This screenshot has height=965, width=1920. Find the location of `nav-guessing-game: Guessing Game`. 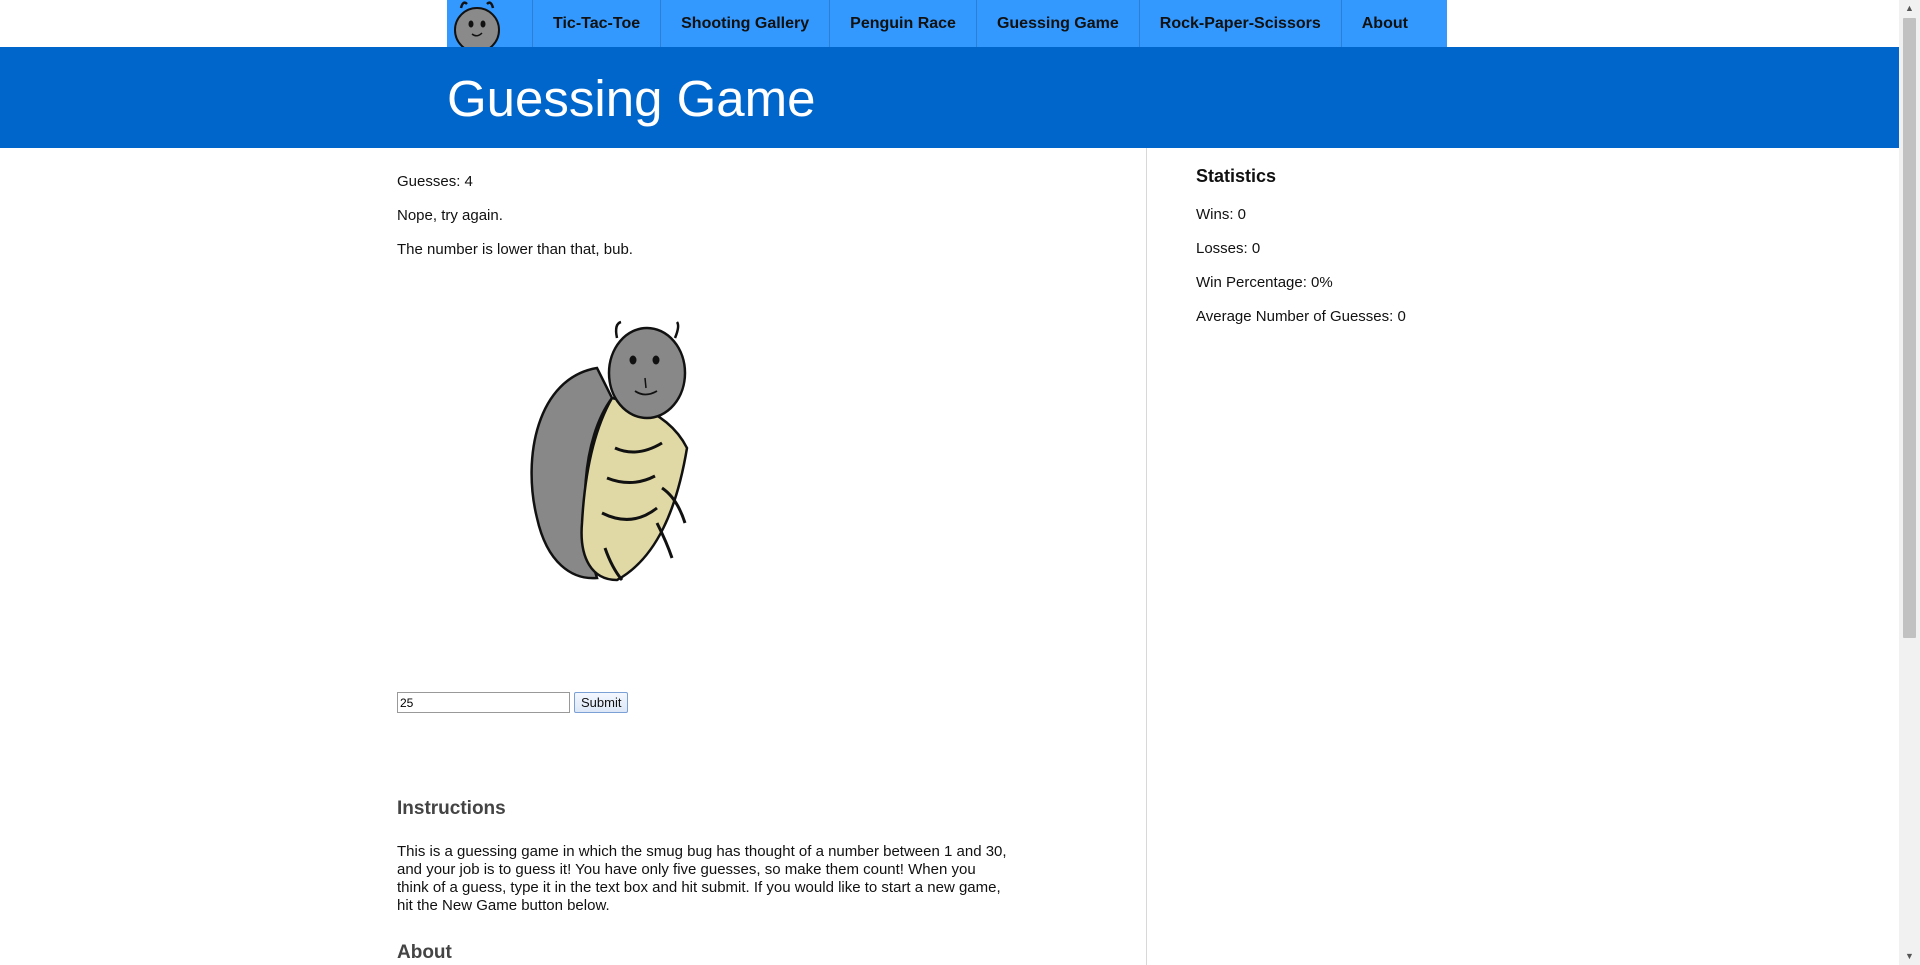

nav-guessing-game: Guessing Game is located at coordinates (1058, 23).